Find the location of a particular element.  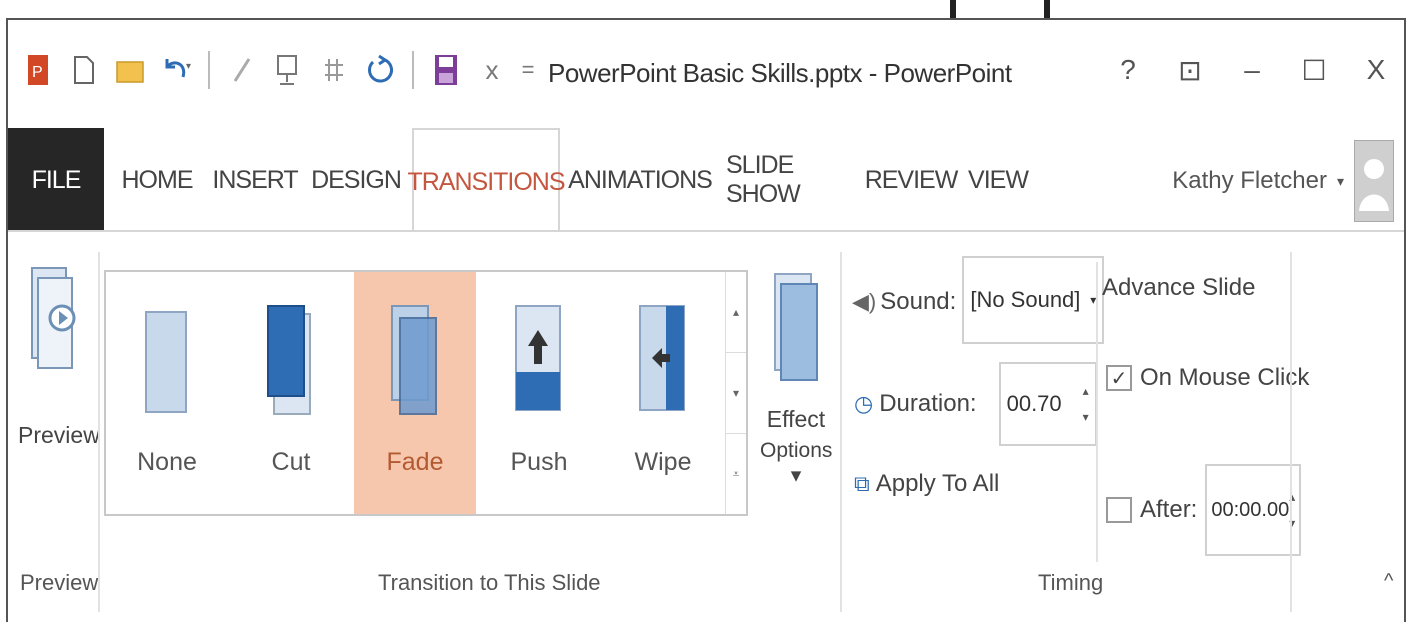

gallery-scroll-down-icon: ▾ is located at coordinates (736, 393).